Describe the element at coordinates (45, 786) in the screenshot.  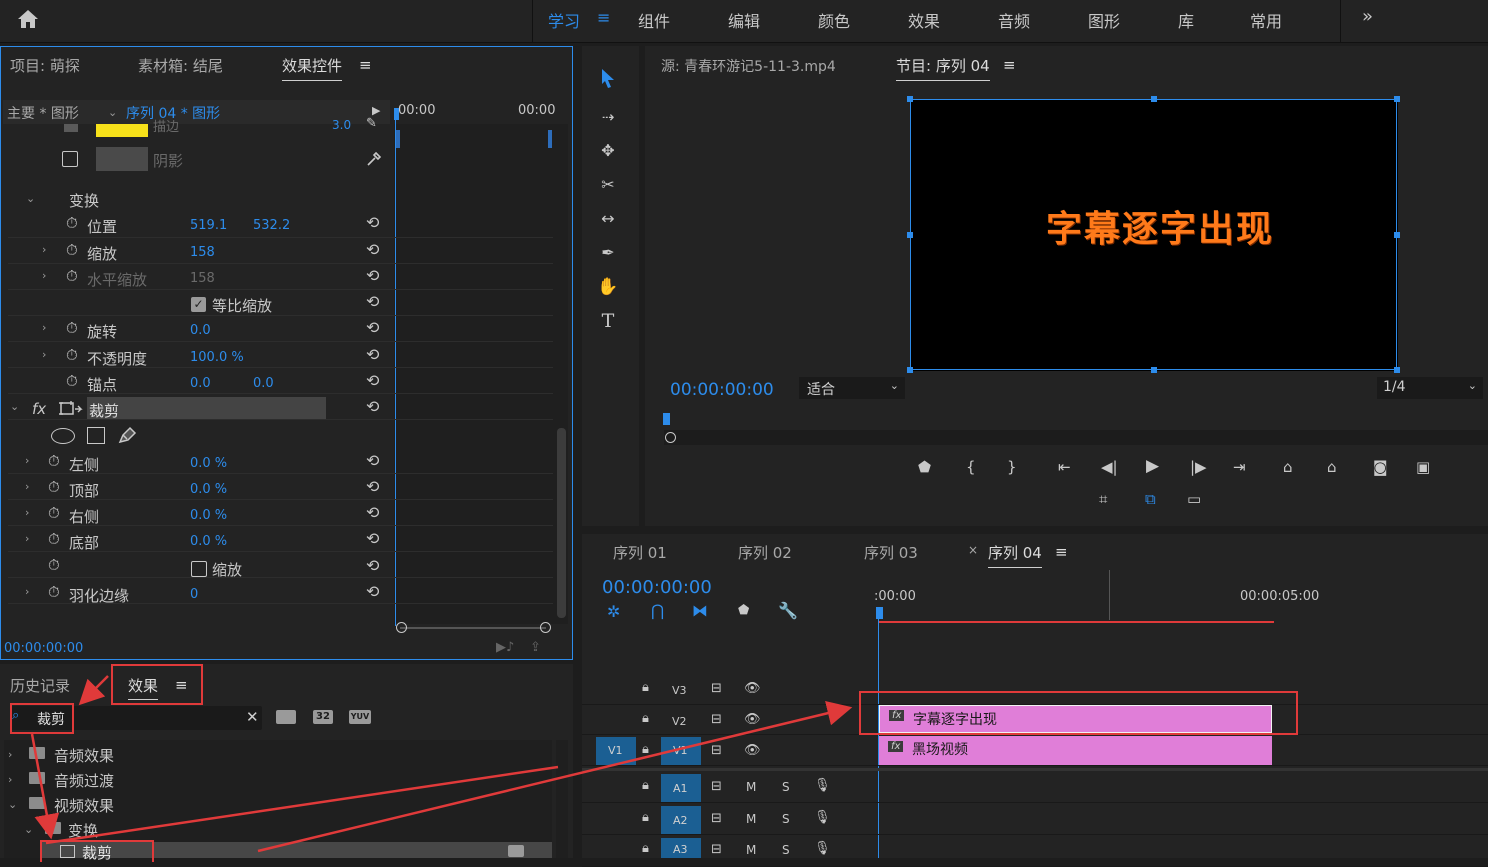
I see `arrow-search-to-crop` at that location.